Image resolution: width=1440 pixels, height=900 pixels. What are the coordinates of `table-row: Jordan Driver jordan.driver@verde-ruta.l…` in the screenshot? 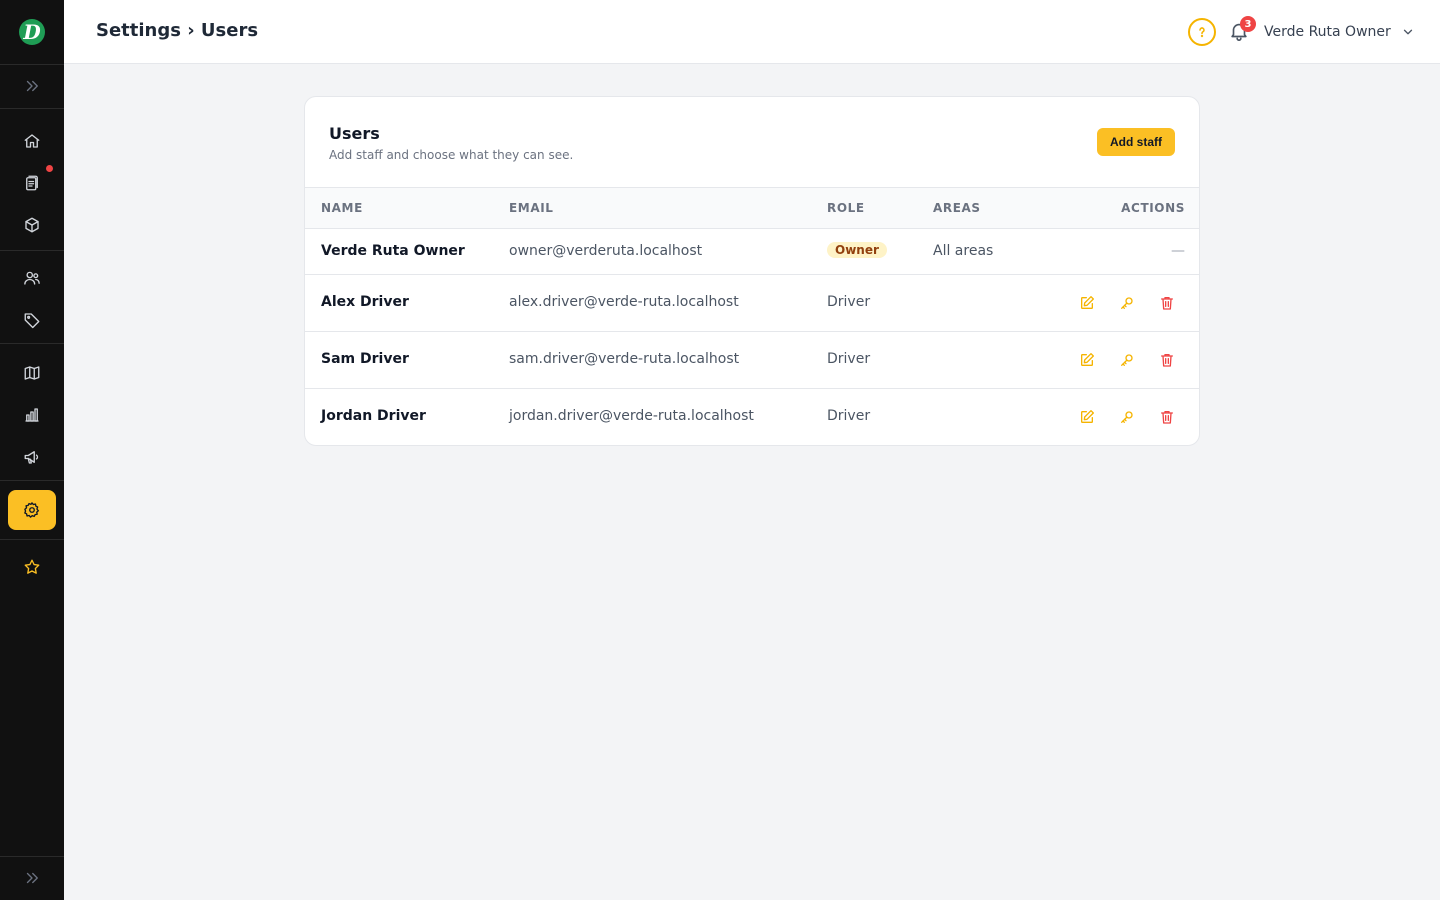 It's located at (752, 417).